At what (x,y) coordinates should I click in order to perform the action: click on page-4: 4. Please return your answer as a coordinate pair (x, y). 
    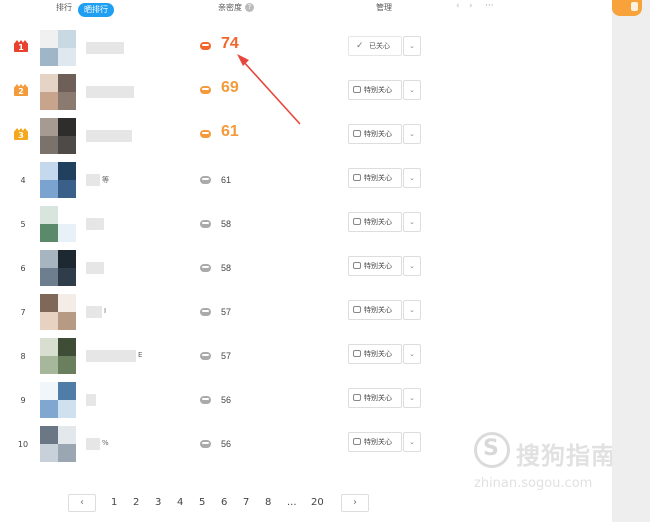
    Looking at the image, I should click on (180, 503).